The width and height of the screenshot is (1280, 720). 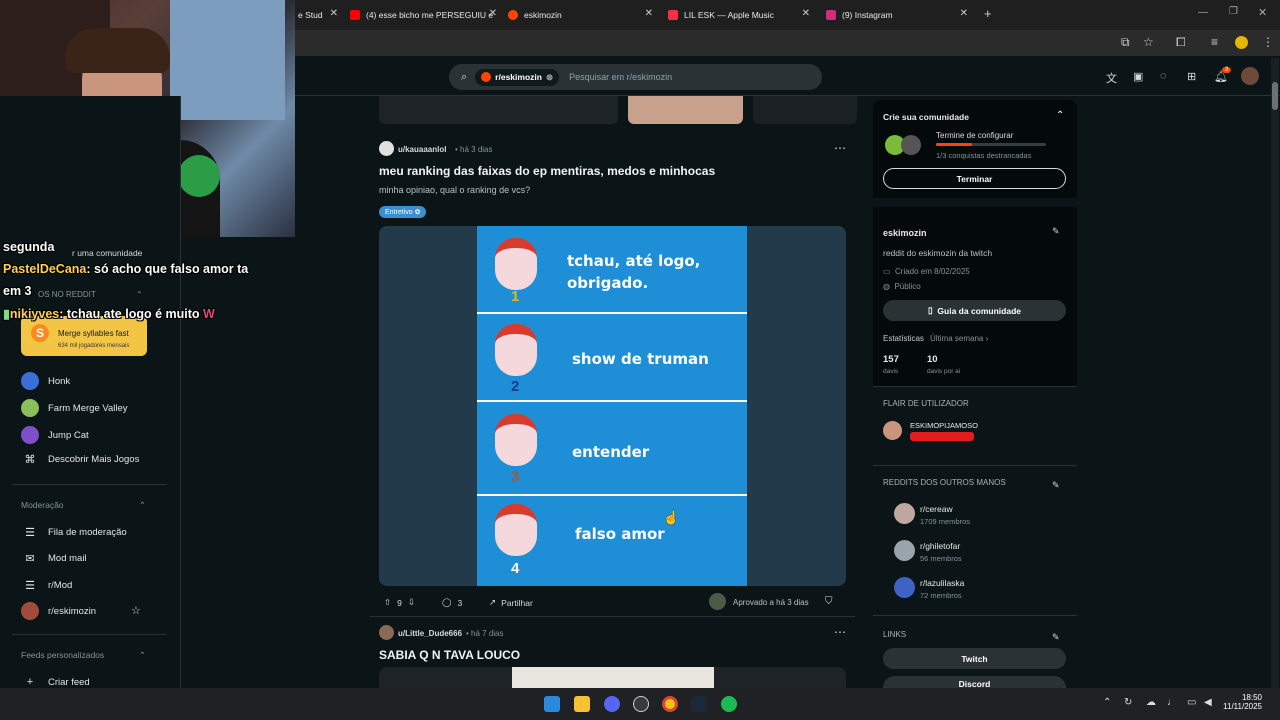 What do you see at coordinates (1203, 12) in the screenshot?
I see `minimize-icon: —` at bounding box center [1203, 12].